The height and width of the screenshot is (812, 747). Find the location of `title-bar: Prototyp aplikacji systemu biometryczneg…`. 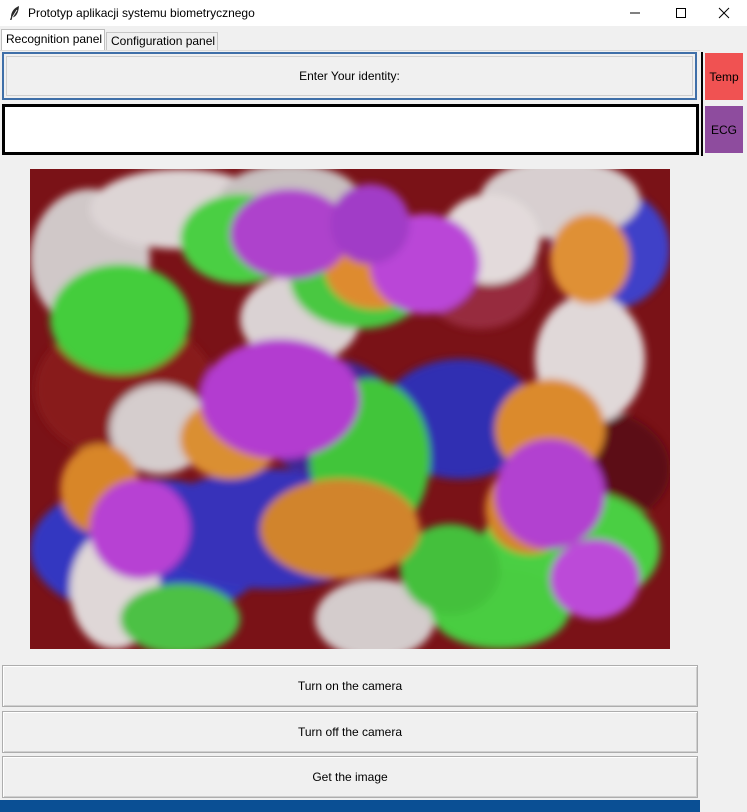

title-bar: Prototyp aplikacji systemu biometryczneg… is located at coordinates (373, 13).